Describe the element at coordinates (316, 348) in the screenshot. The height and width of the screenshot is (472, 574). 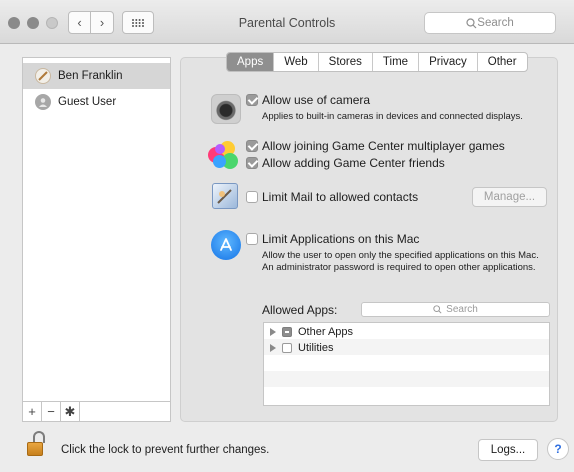
I see `app-name: Utilities` at that location.